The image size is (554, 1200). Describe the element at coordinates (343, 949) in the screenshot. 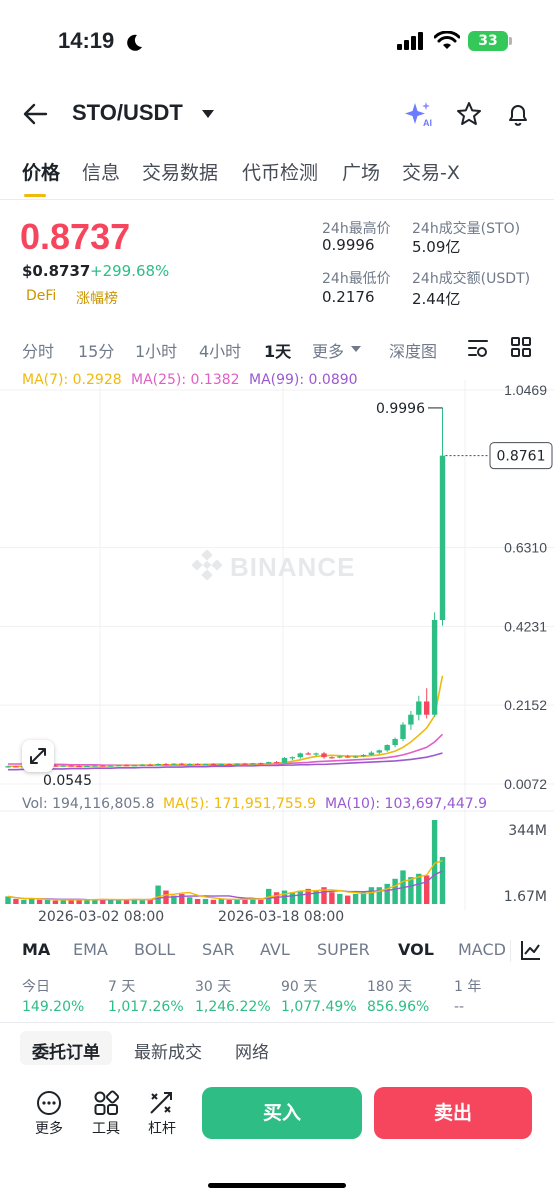

I see `ind-super: SUPER` at that location.